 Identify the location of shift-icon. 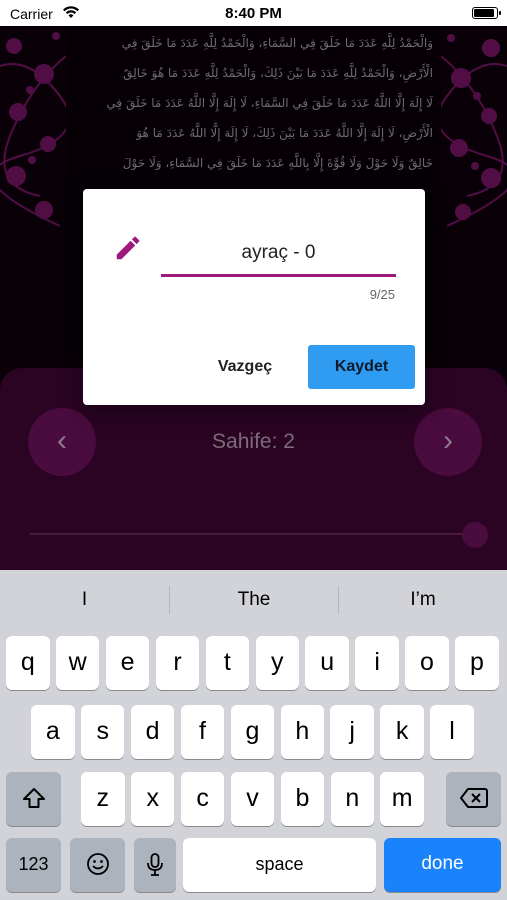
(33, 798).